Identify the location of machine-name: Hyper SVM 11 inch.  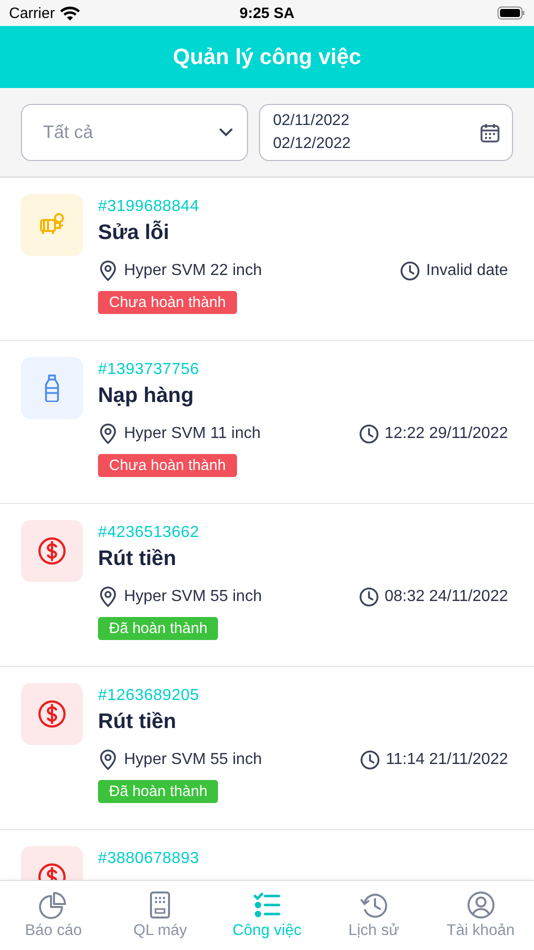
(192, 433).